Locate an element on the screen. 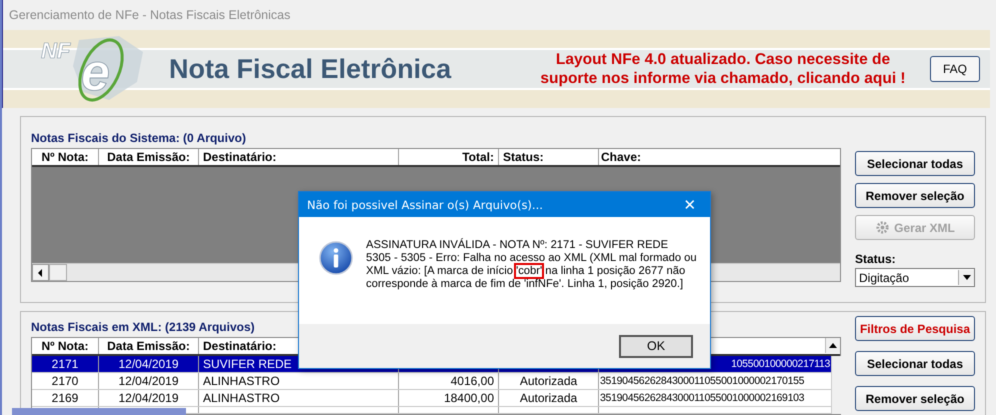 This screenshot has height=415, width=996. table-cell: 4016,00 is located at coordinates (472, 381).